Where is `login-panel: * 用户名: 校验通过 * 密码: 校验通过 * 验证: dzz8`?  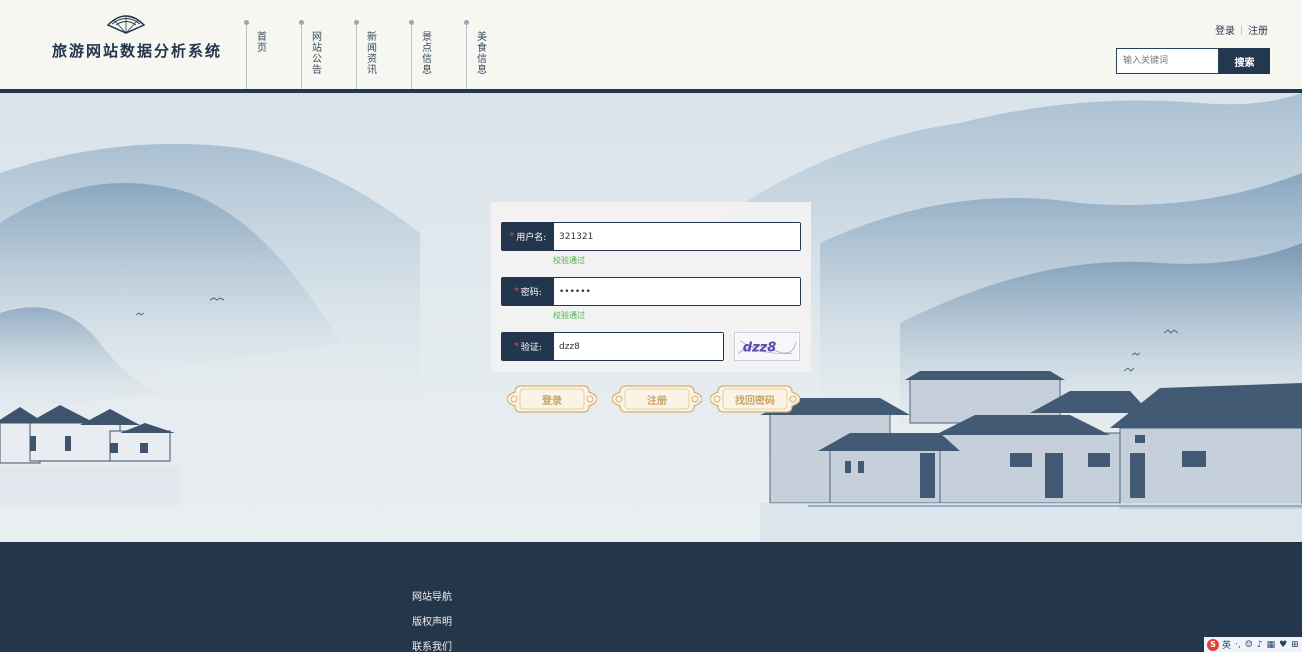 login-panel: * 用户名: 校验通过 * 密码: 校验通过 * 验证: dzz8 is located at coordinates (651, 287).